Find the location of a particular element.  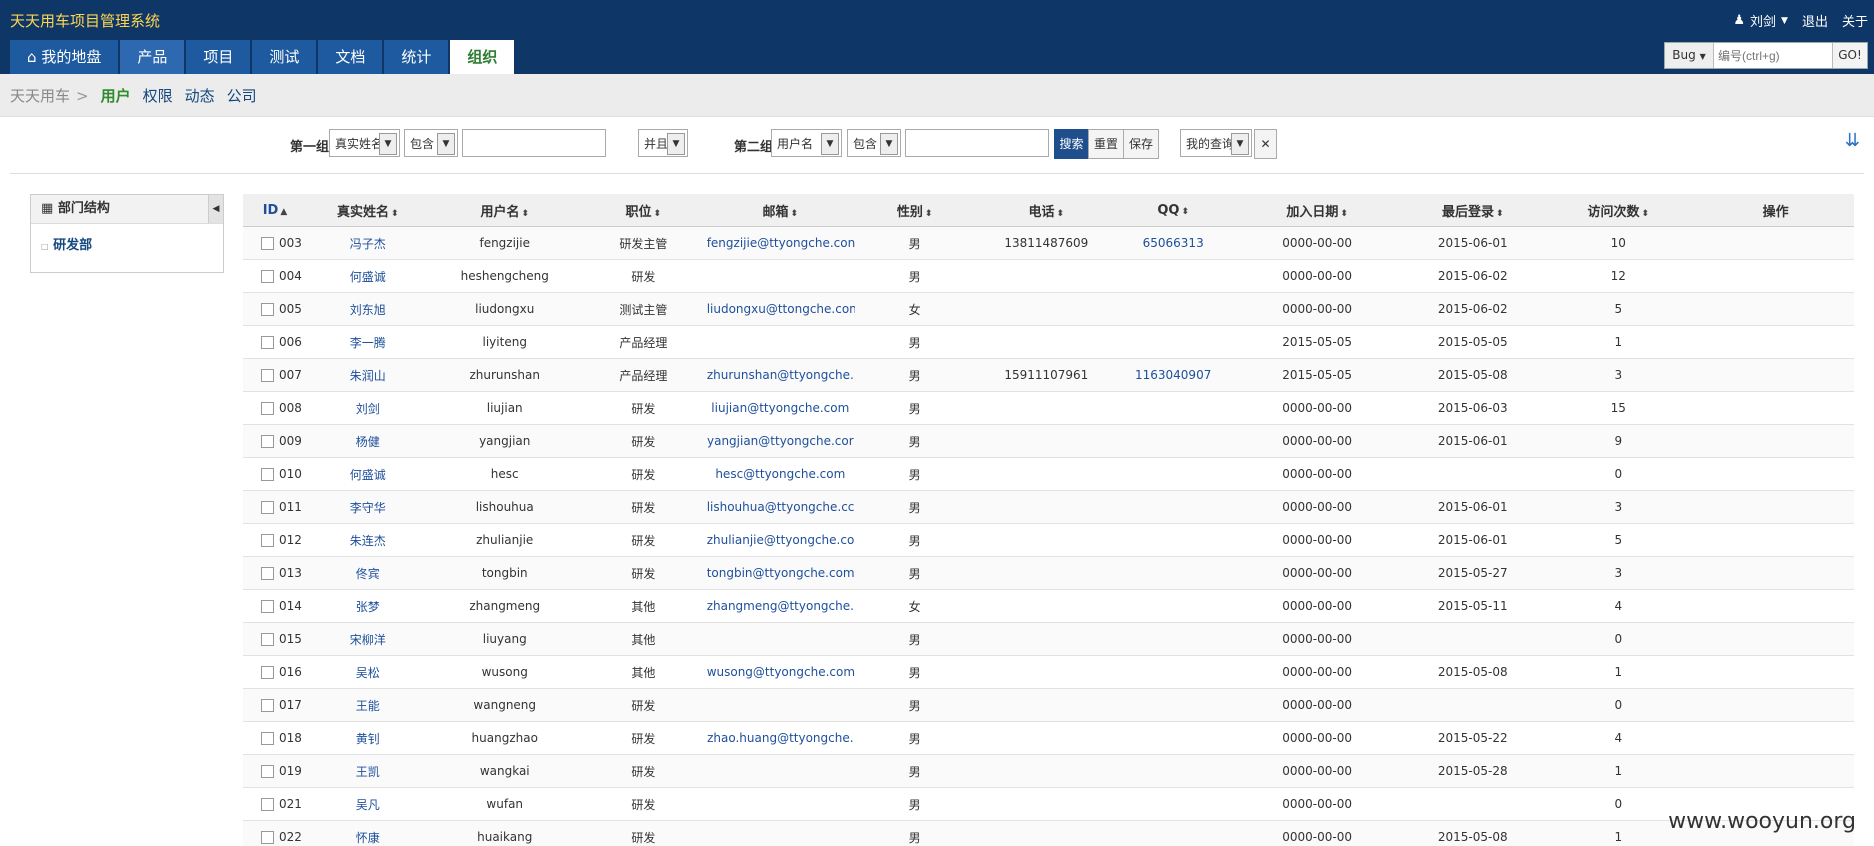

cell-realname: 吴松 is located at coordinates (367, 672).